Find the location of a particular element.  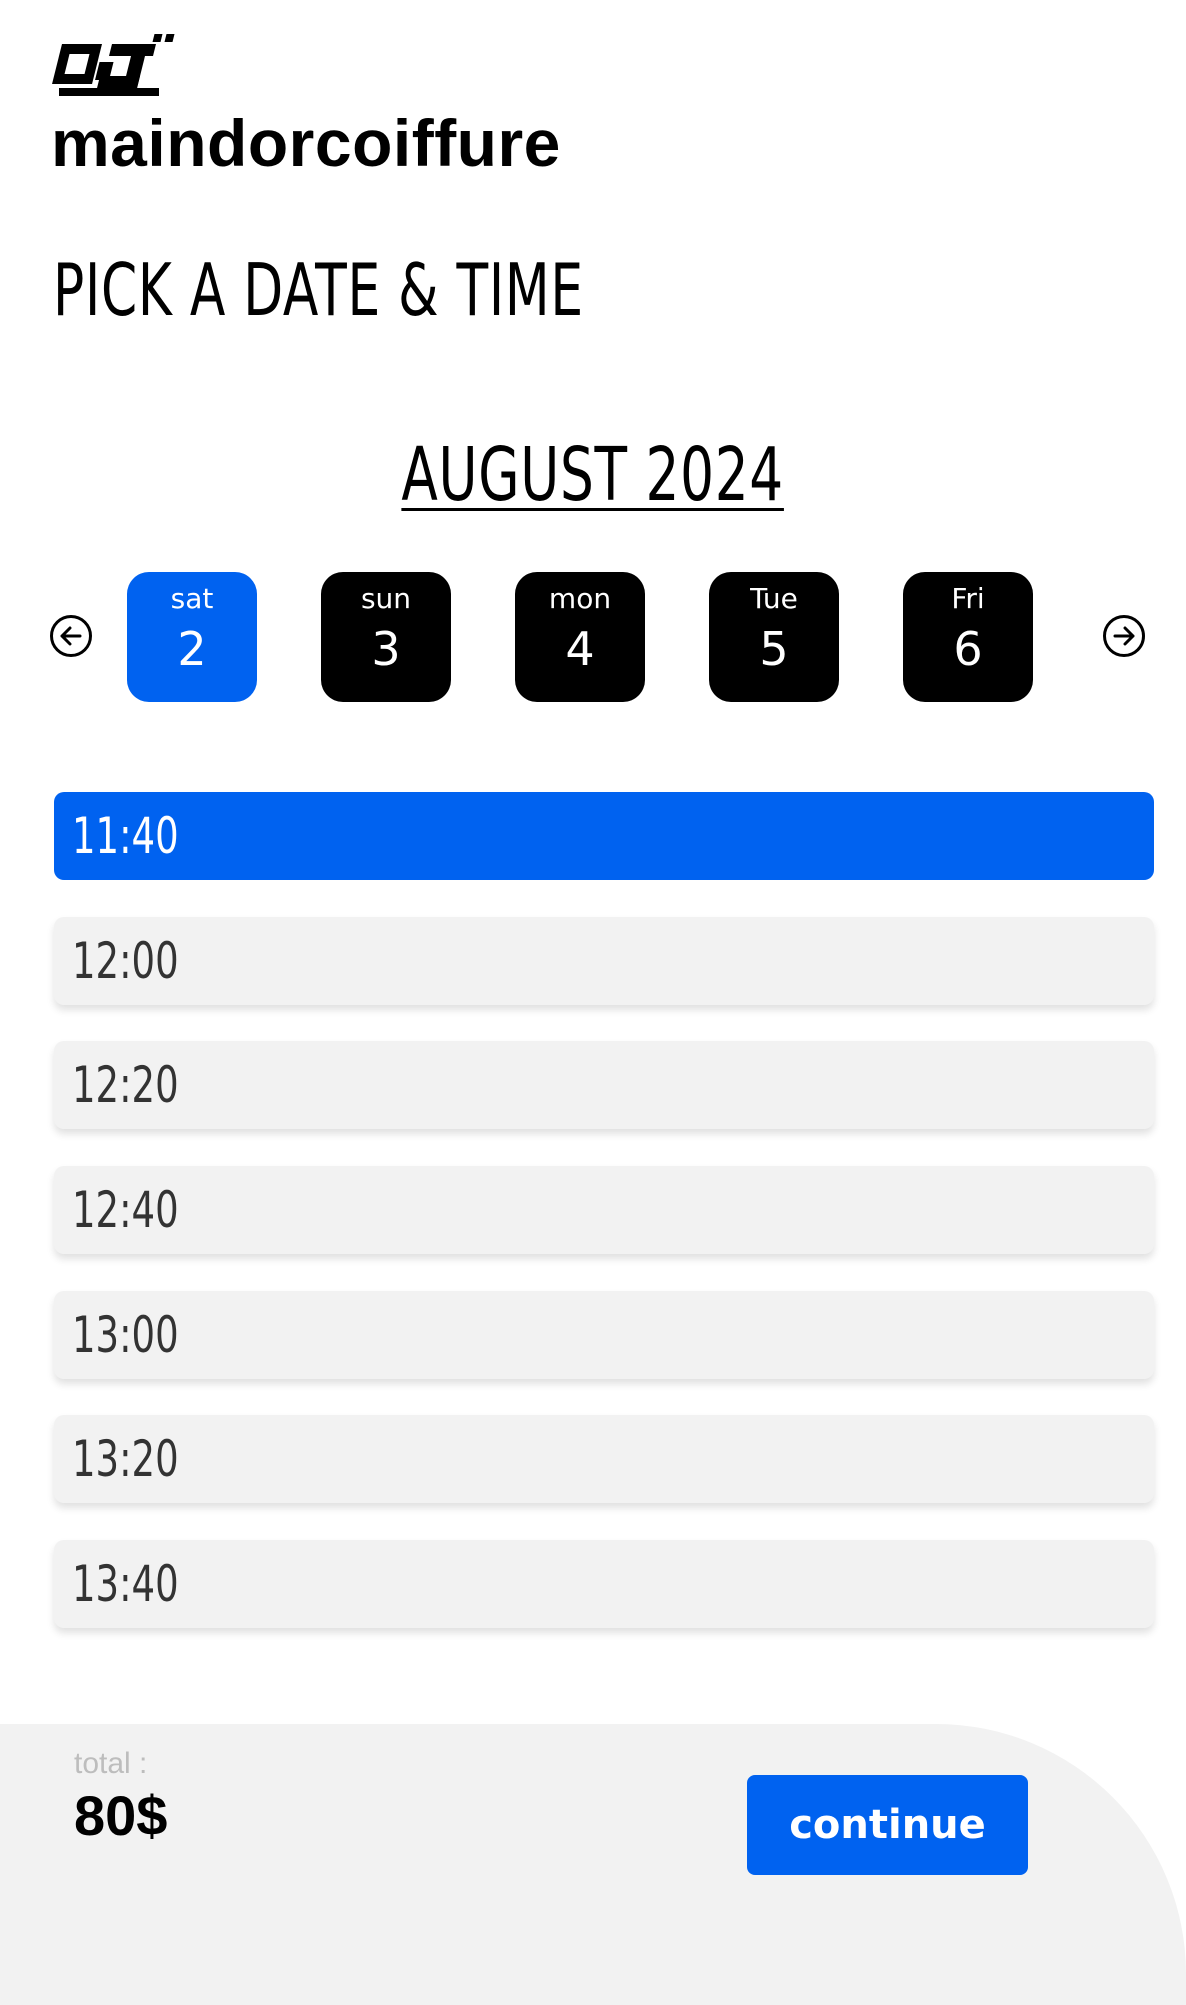

day-card-sat-2: sat 2 is located at coordinates (192, 637).